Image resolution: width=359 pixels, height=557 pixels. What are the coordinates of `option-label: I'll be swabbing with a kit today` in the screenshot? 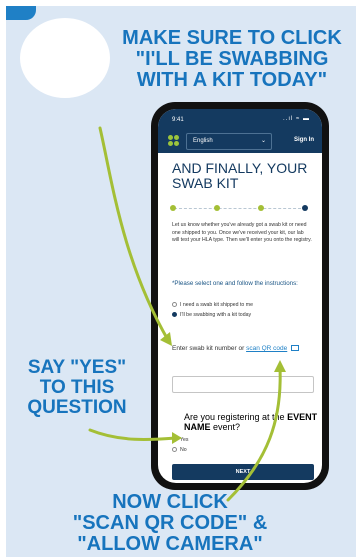 It's located at (216, 315).